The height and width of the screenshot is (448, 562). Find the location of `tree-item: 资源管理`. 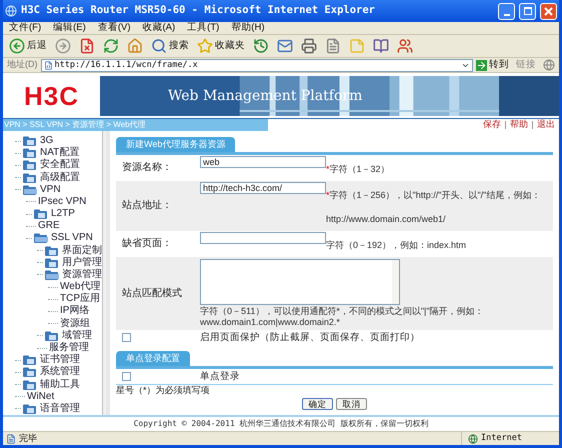

tree-item: 资源管理 is located at coordinates (82, 274).